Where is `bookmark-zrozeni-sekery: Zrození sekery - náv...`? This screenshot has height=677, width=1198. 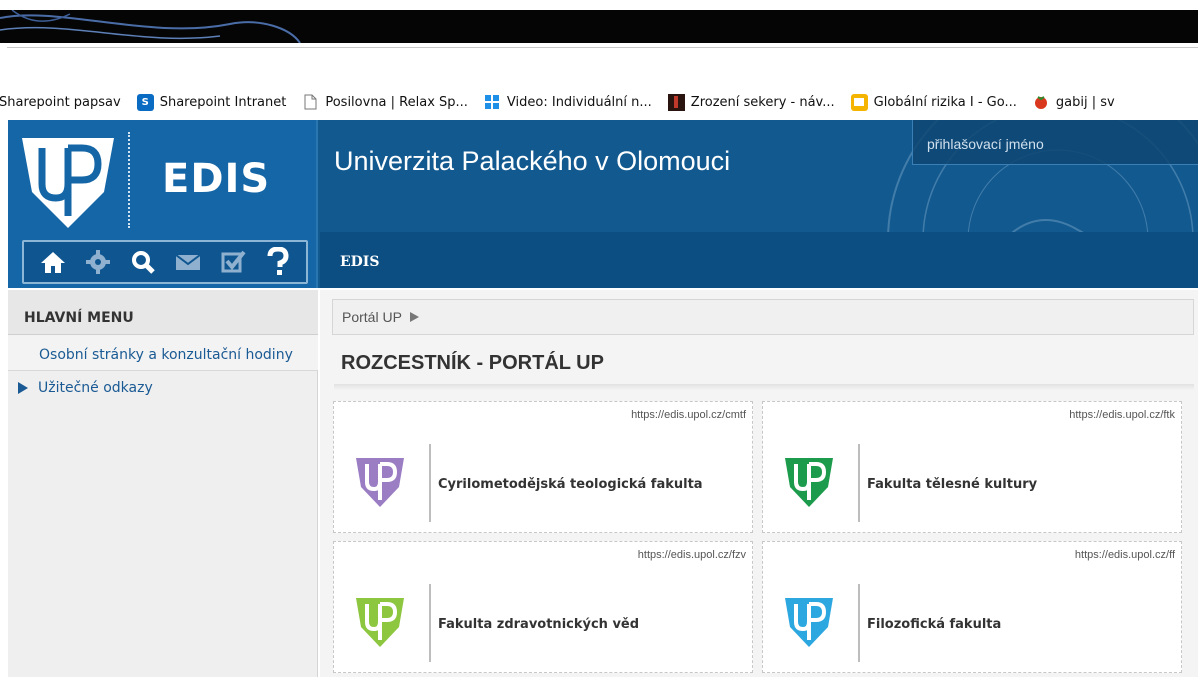
bookmark-zrozeni-sekery: Zrození sekery - náv... is located at coordinates (751, 102).